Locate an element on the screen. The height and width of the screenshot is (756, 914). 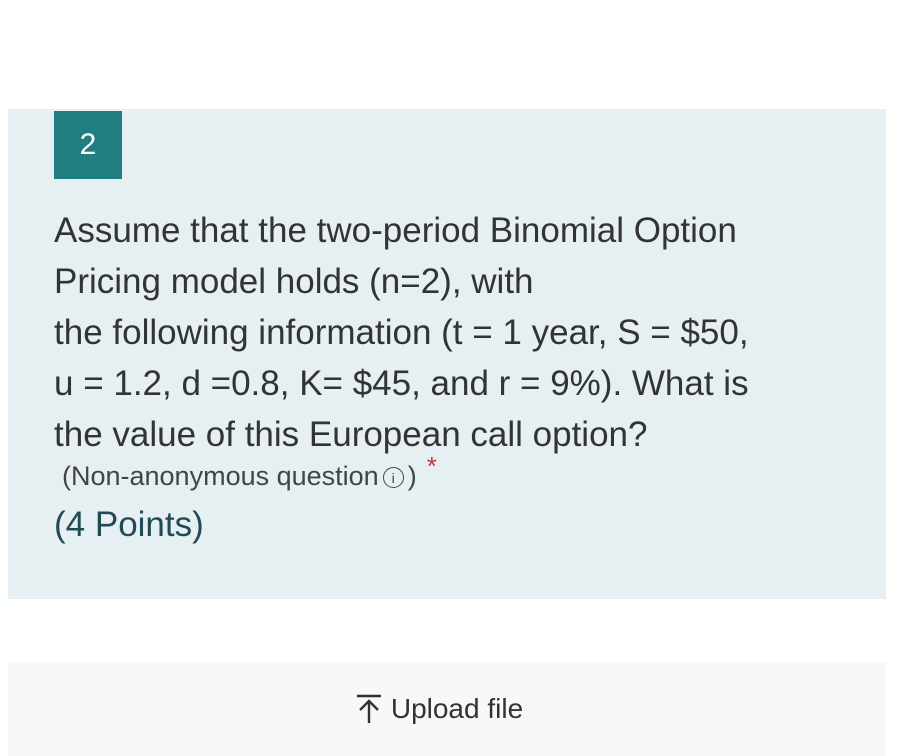
question-text-line: Pricing model holds (n=2), with is located at coordinates (294, 281).